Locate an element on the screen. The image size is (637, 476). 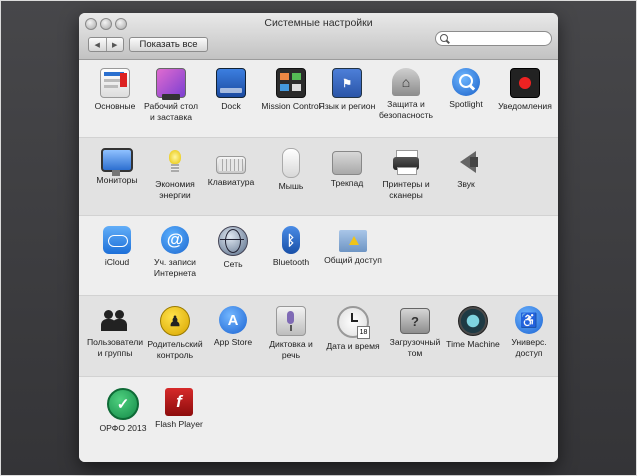
pref-pane-time-machine: Time Machine is located at coordinates (473, 328).